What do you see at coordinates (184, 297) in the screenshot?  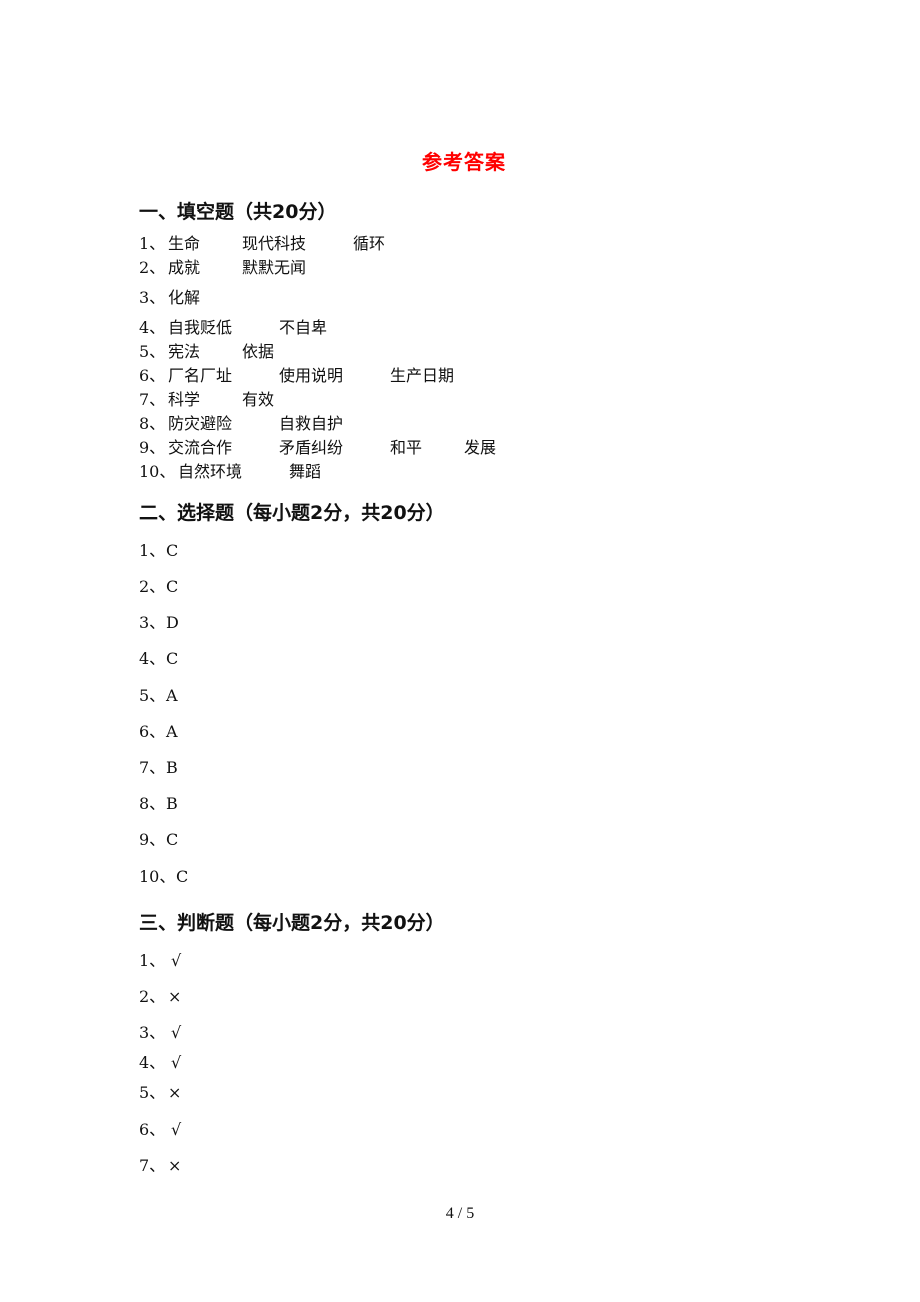 I see `answer: 化解` at bounding box center [184, 297].